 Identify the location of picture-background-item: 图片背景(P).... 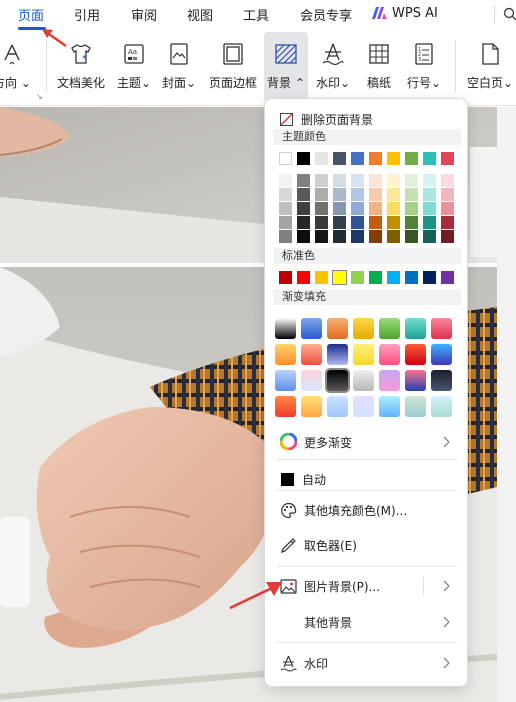
(366, 586).